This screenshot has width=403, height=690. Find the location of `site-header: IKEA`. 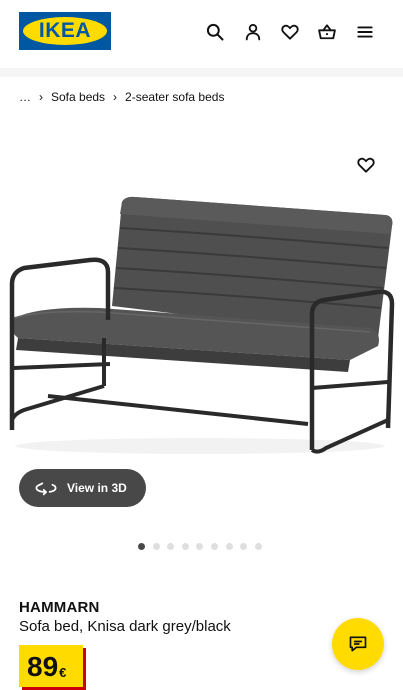

site-header: IKEA is located at coordinates (201, 32).